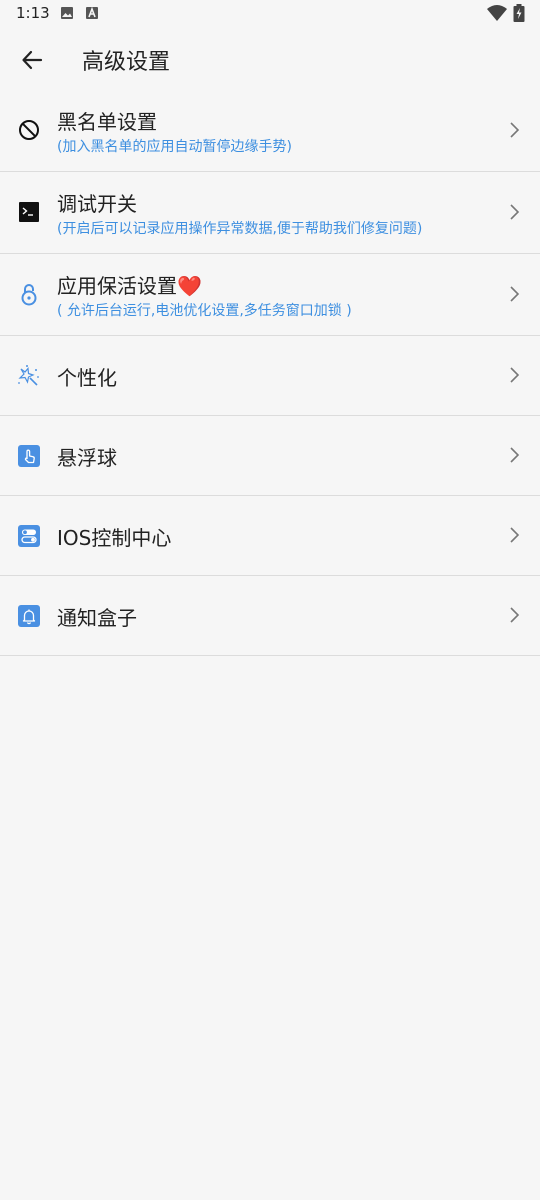 Image resolution: width=540 pixels, height=1200 pixels. I want to click on heart-emoji: ❤️, so click(189, 286).